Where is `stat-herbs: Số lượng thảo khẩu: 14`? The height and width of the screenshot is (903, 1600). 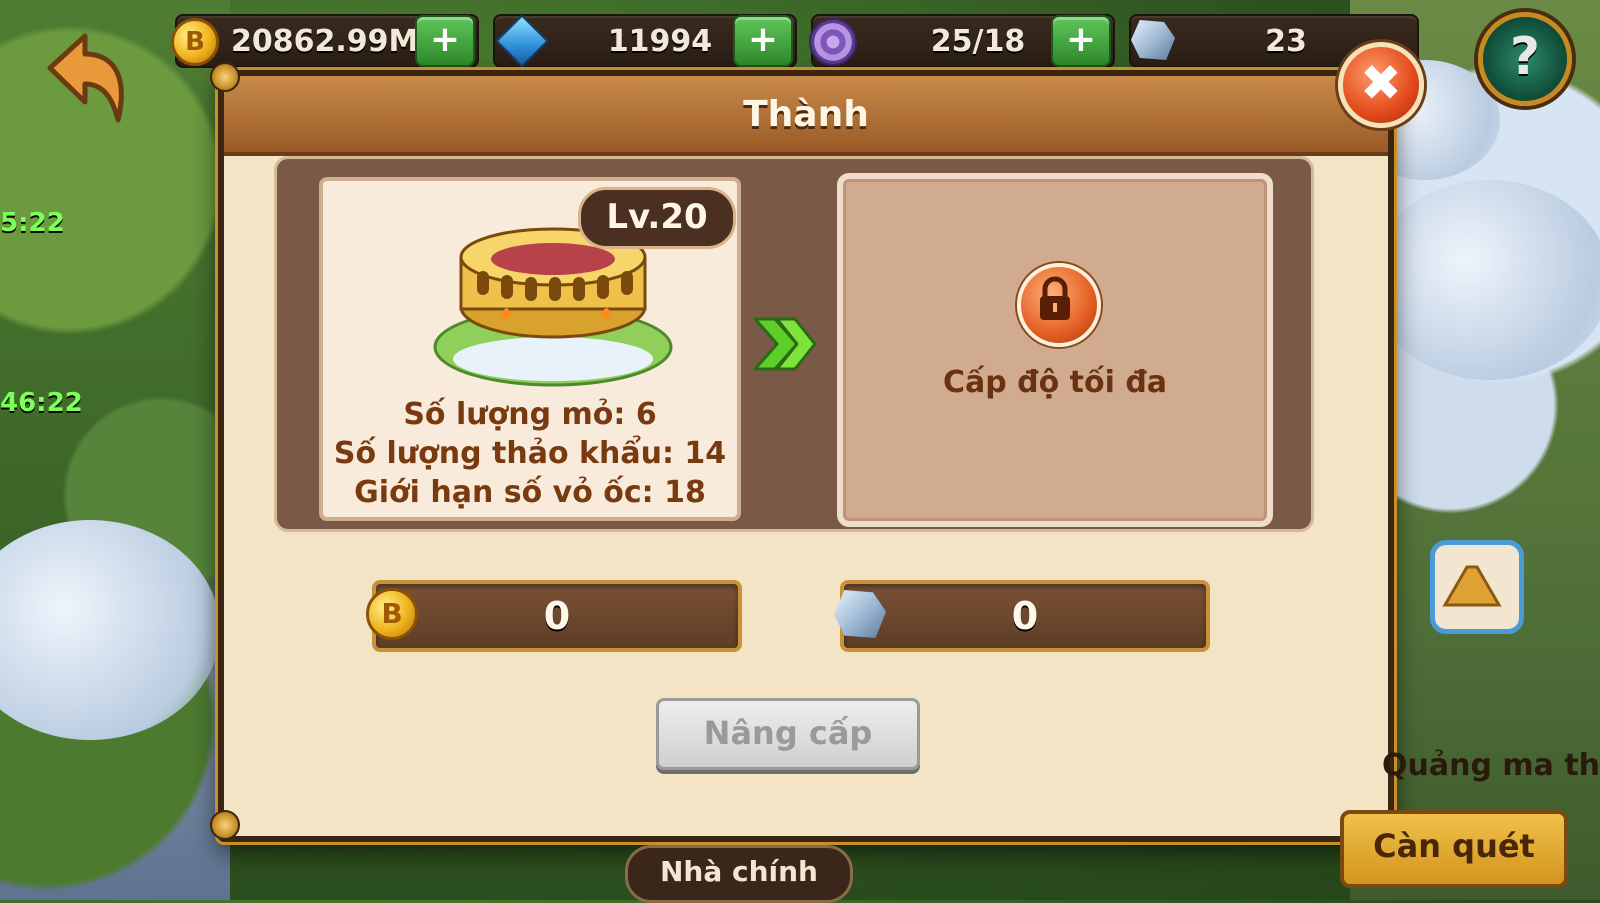
stat-herbs: Số lượng thảo khẩu: 14 is located at coordinates (530, 453).